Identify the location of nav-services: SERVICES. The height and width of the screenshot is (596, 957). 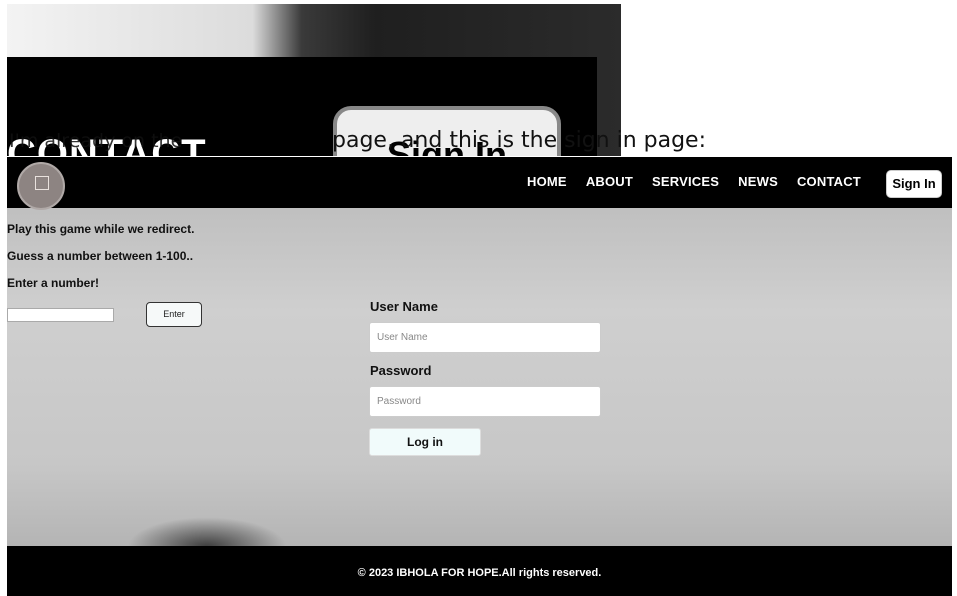
(685, 181).